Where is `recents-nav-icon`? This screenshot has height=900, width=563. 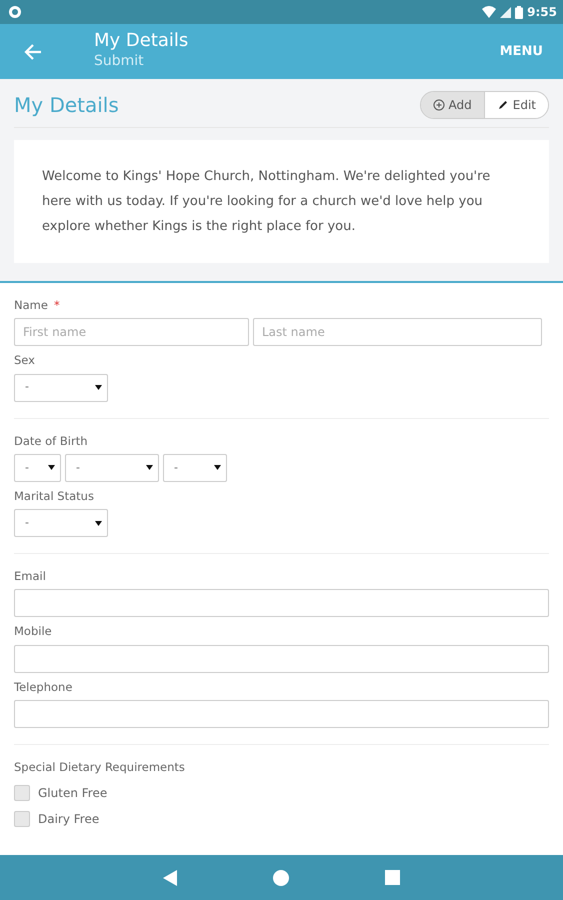
recents-nav-icon is located at coordinates (392, 877).